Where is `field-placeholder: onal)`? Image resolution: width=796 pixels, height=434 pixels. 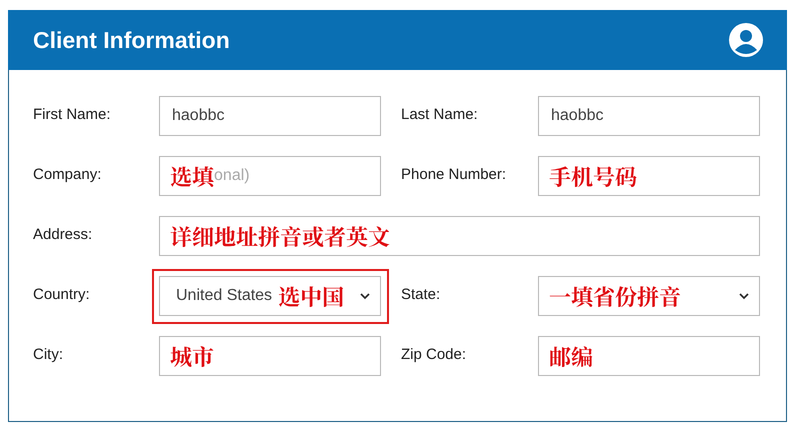
field-placeholder: onal) is located at coordinates (232, 176).